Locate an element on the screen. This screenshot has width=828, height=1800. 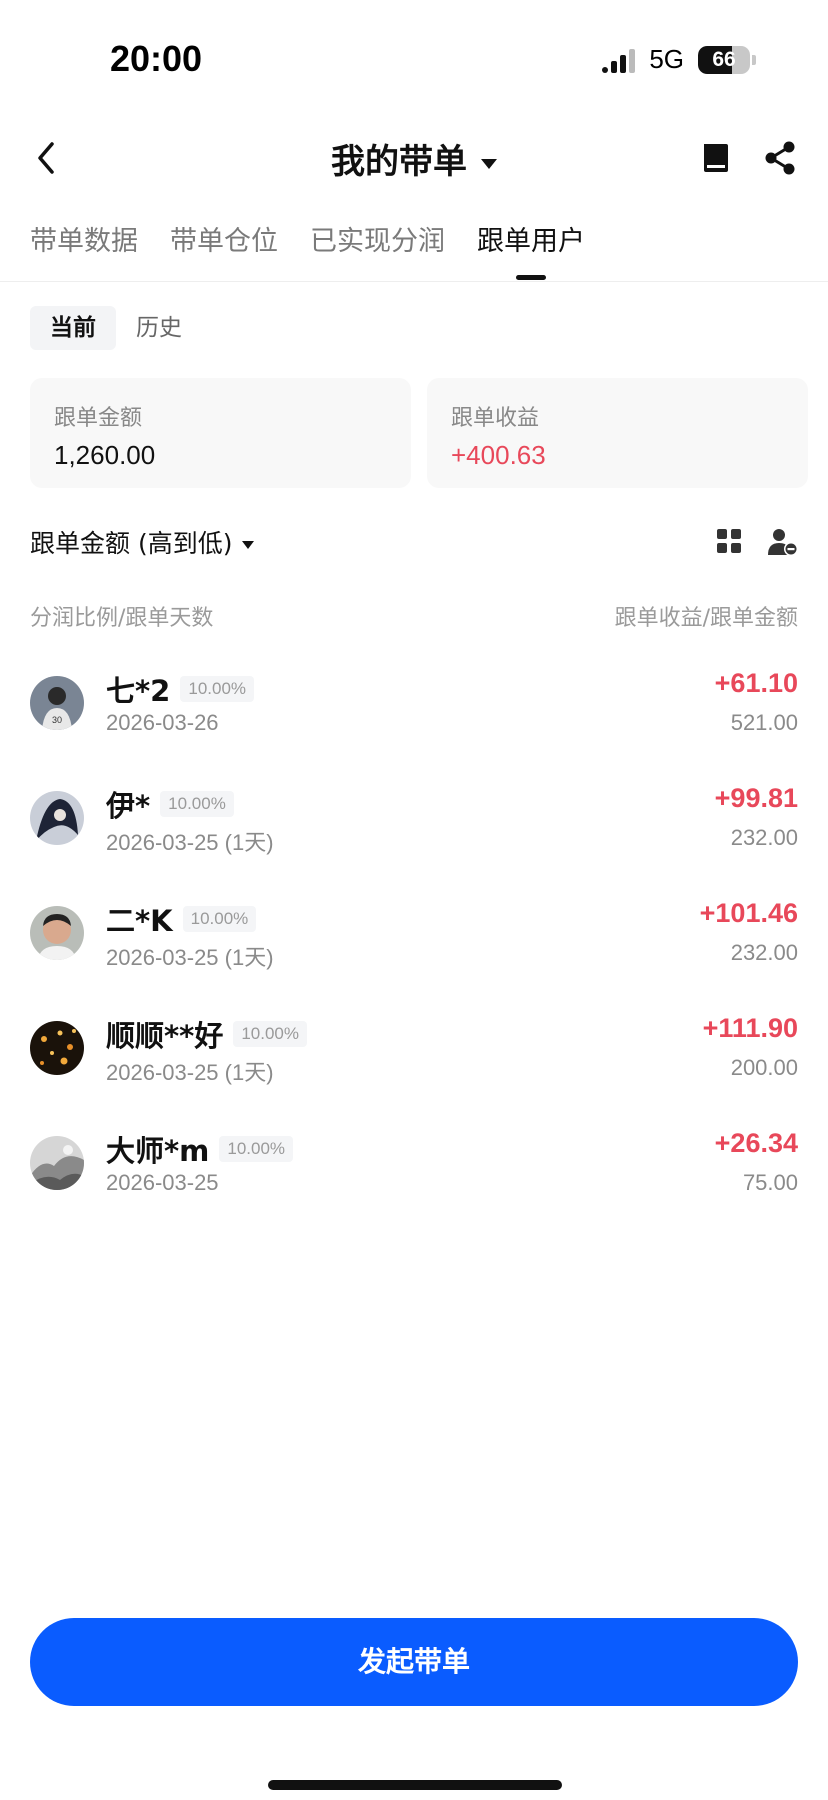
tab-bar: 带单数据 带单仓位 已实现分润 跟单用户 is located at coordinates (307, 251).